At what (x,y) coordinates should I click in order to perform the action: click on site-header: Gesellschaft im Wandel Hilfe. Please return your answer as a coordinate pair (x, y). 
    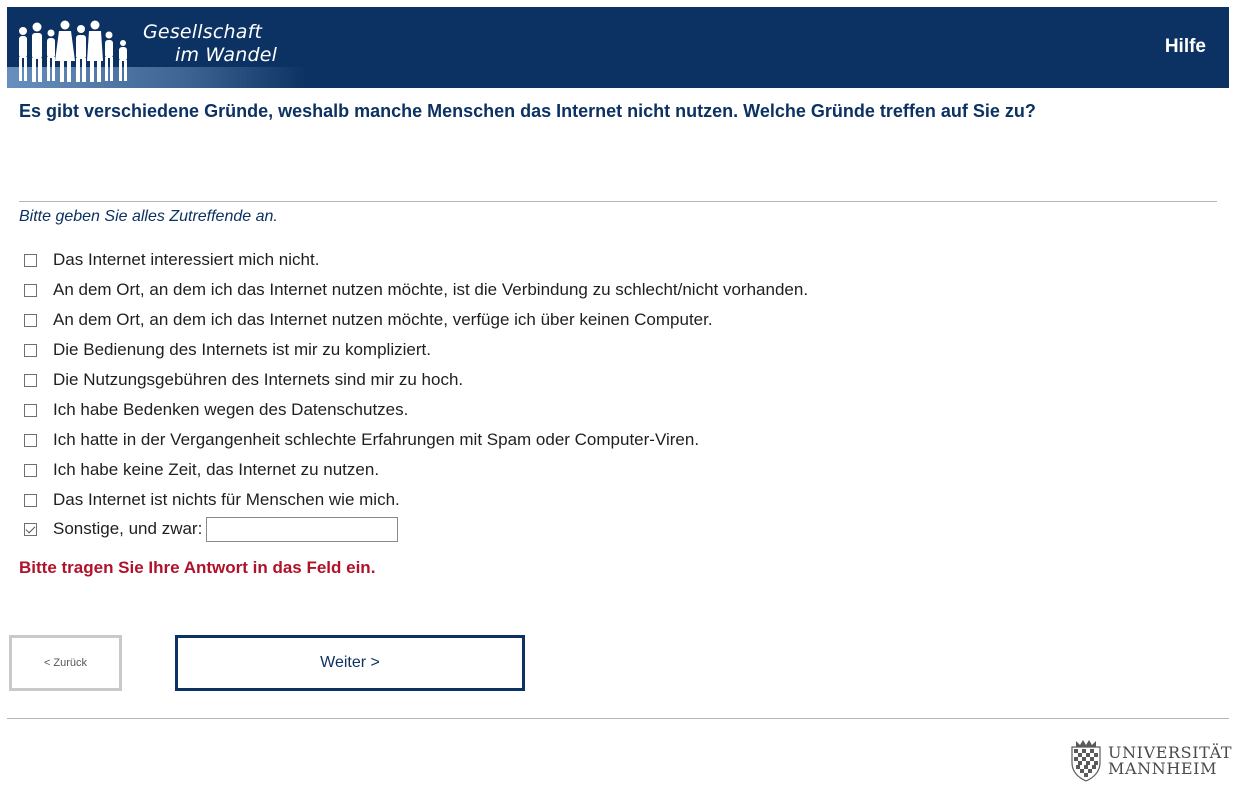
    Looking at the image, I should click on (618, 47).